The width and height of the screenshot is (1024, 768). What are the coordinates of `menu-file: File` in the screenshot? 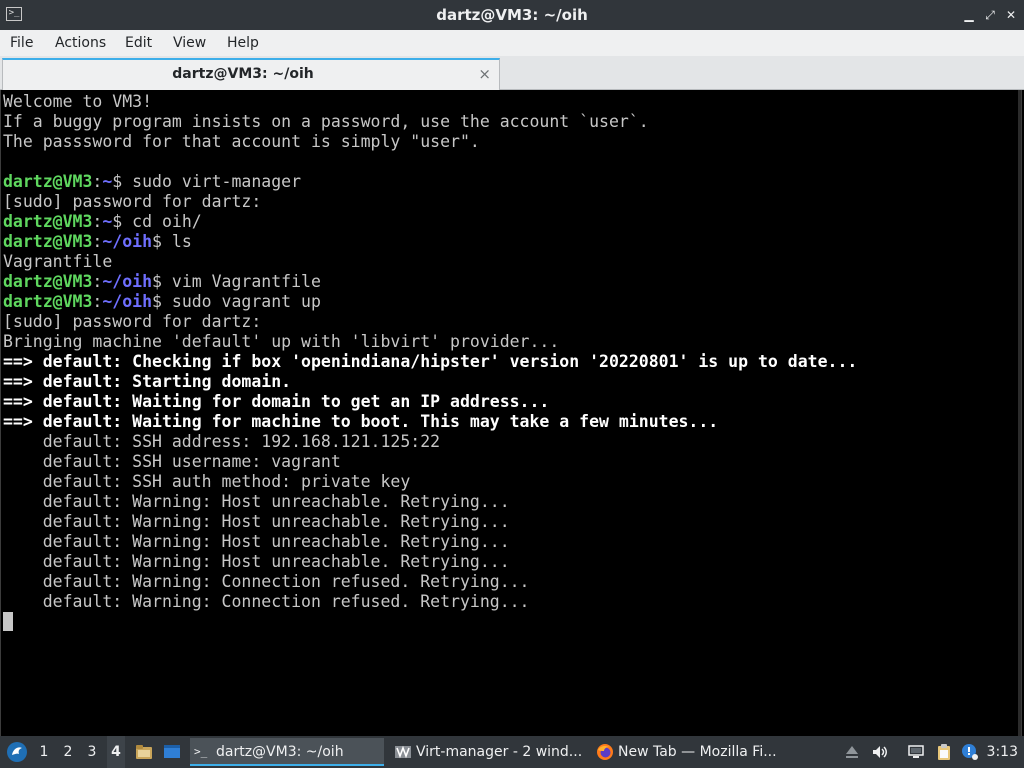 It's located at (21, 43).